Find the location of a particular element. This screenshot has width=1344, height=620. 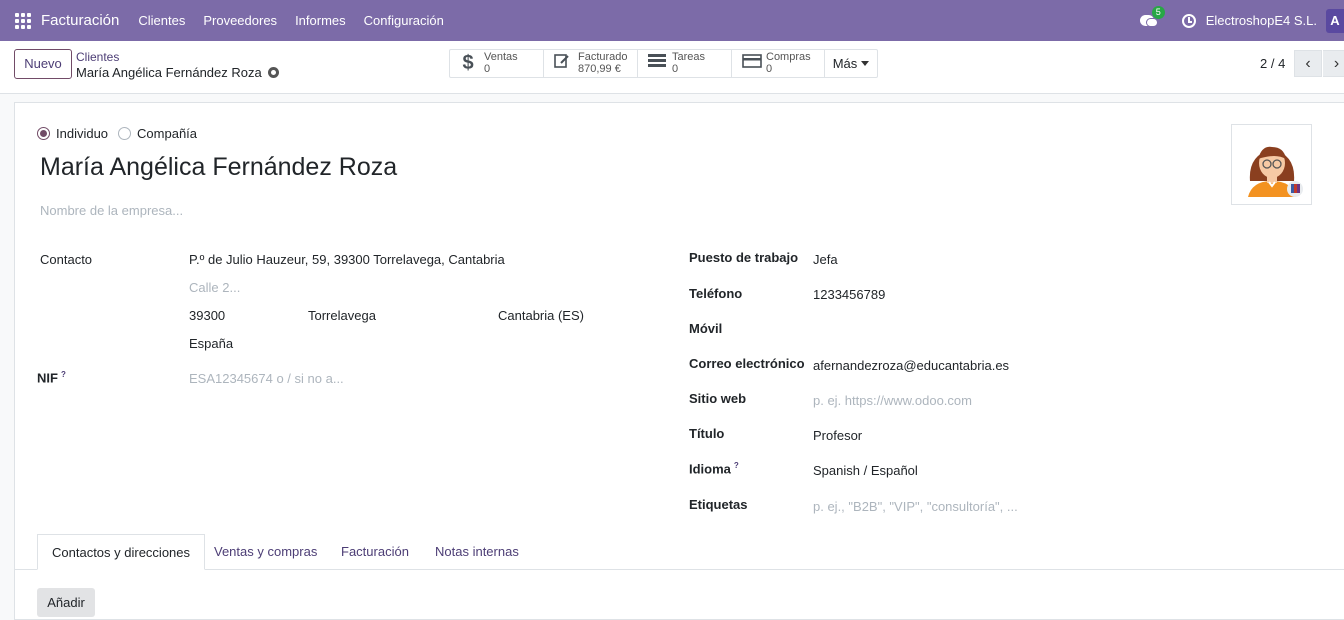

tab-notas-internas: Notas internas is located at coordinates (477, 552).